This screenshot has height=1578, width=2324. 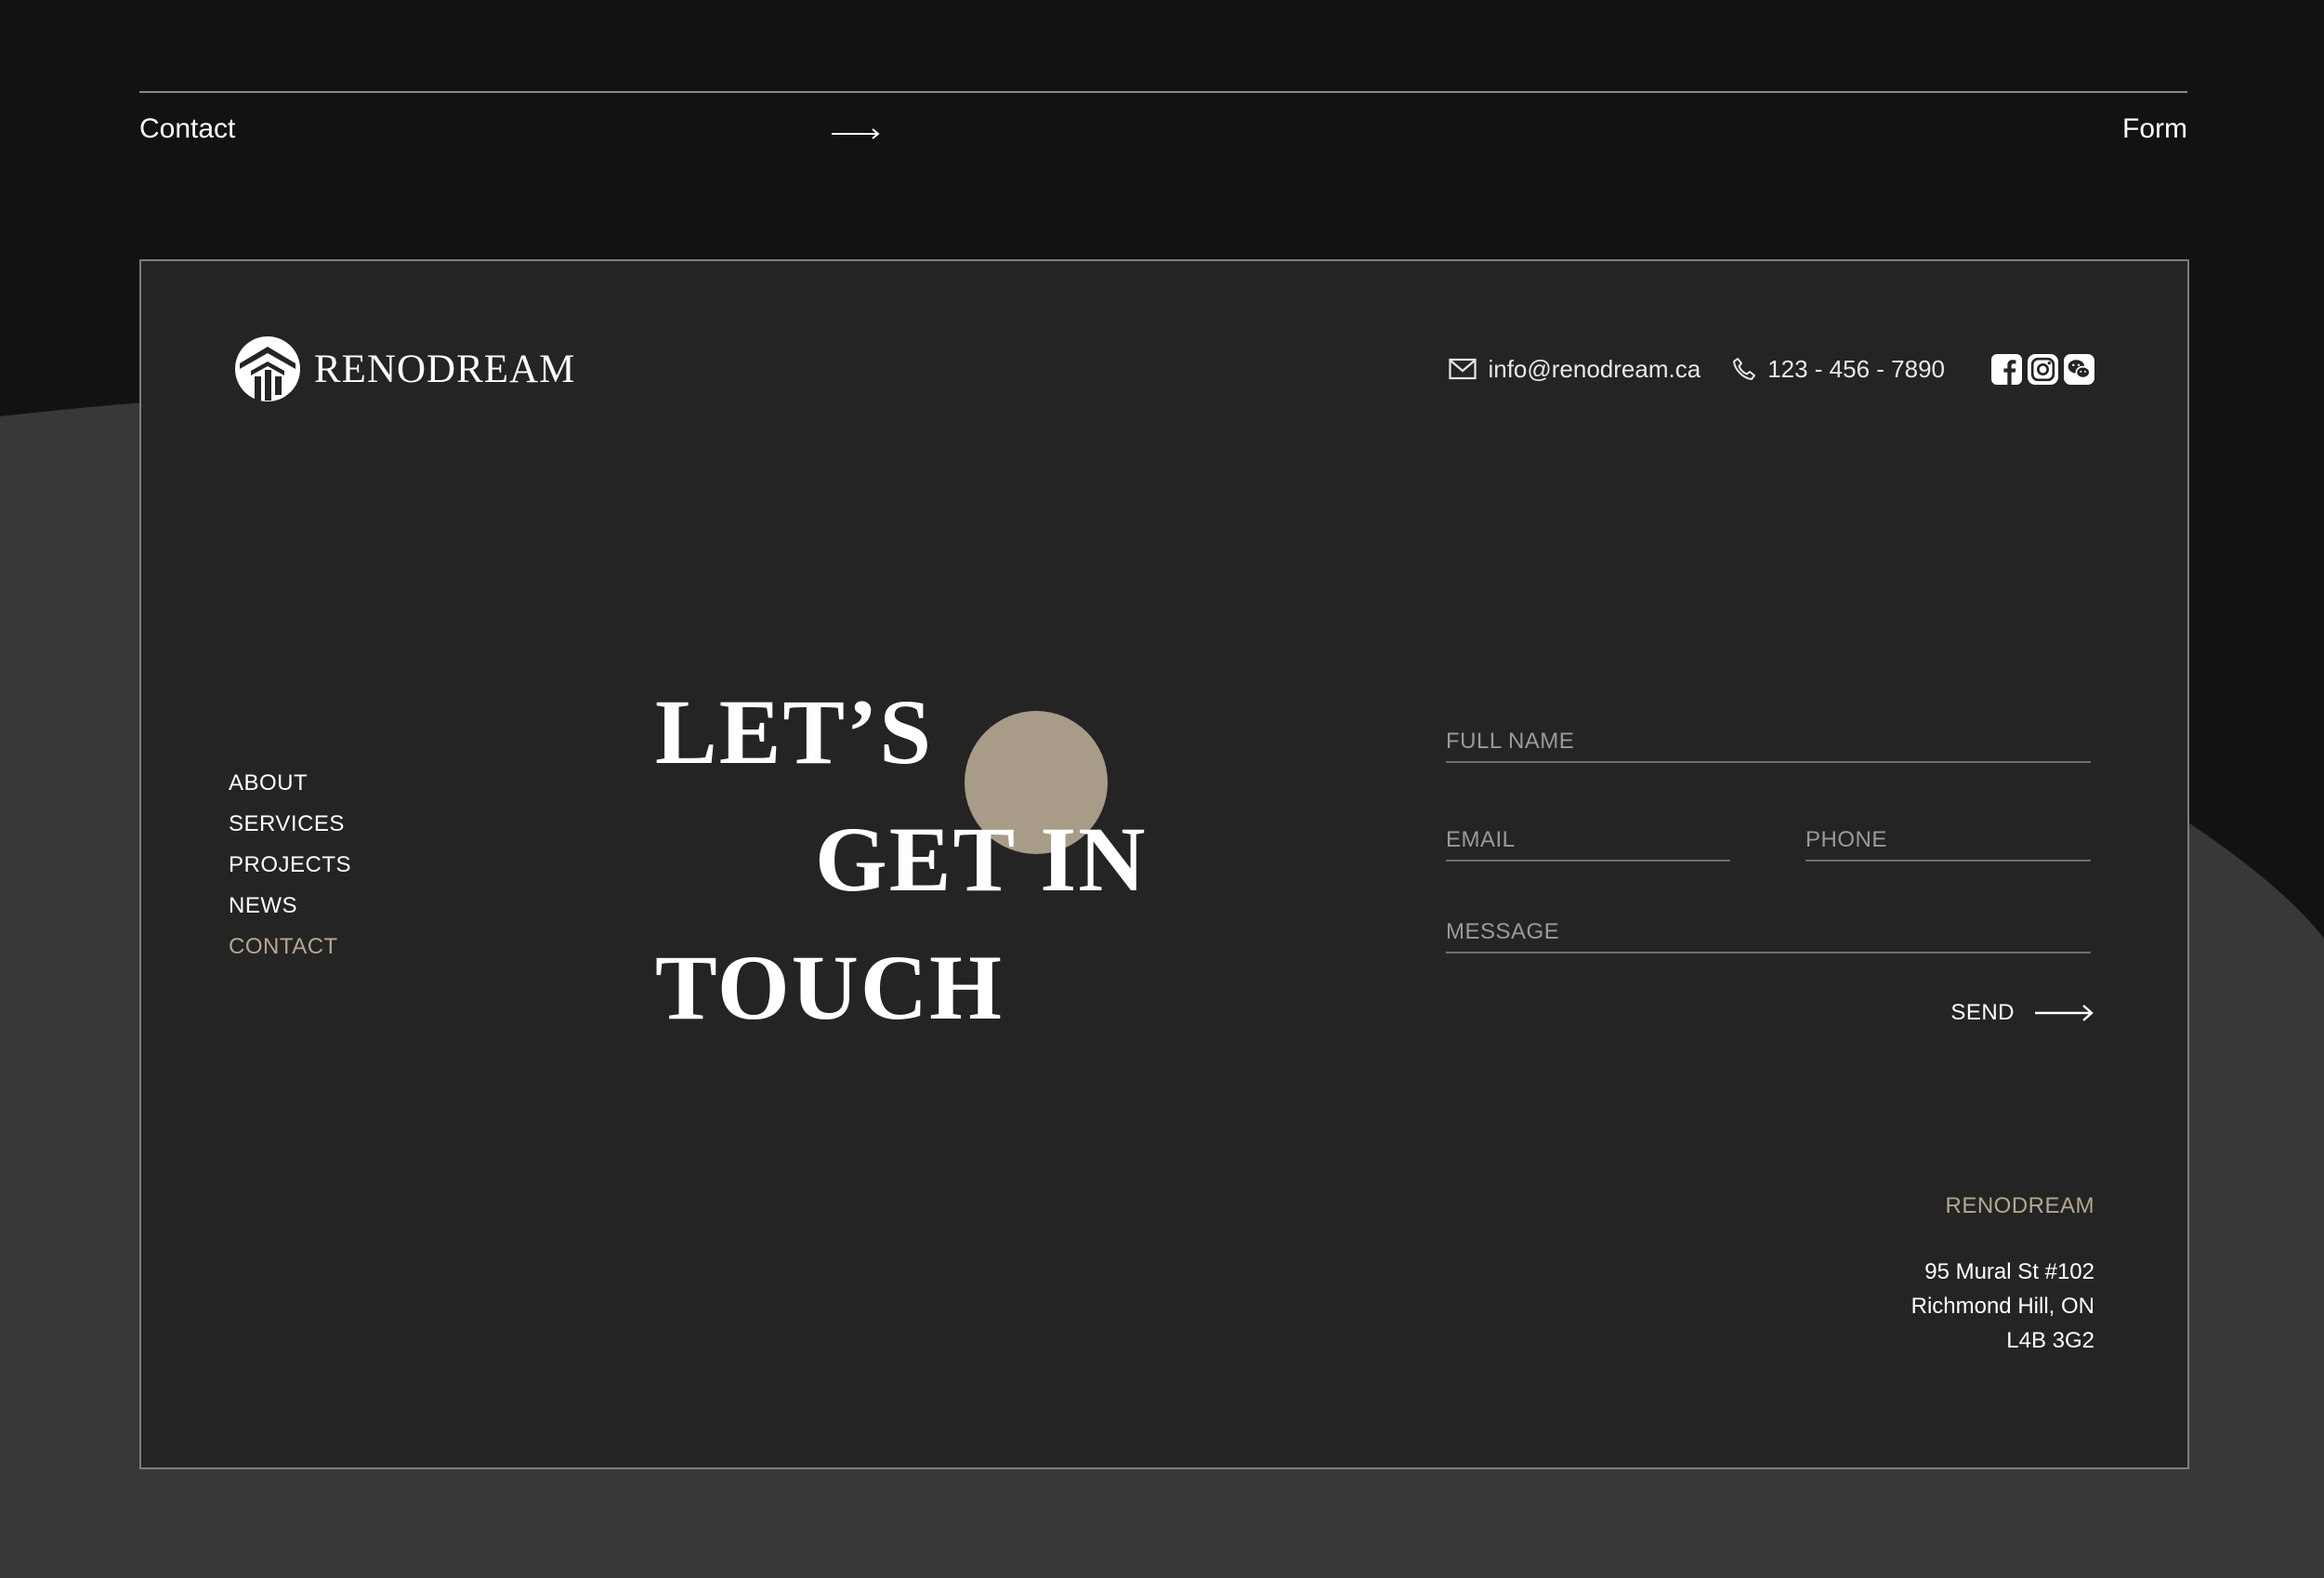 I want to click on nav-item-services: SERVICES, so click(x=290, y=824).